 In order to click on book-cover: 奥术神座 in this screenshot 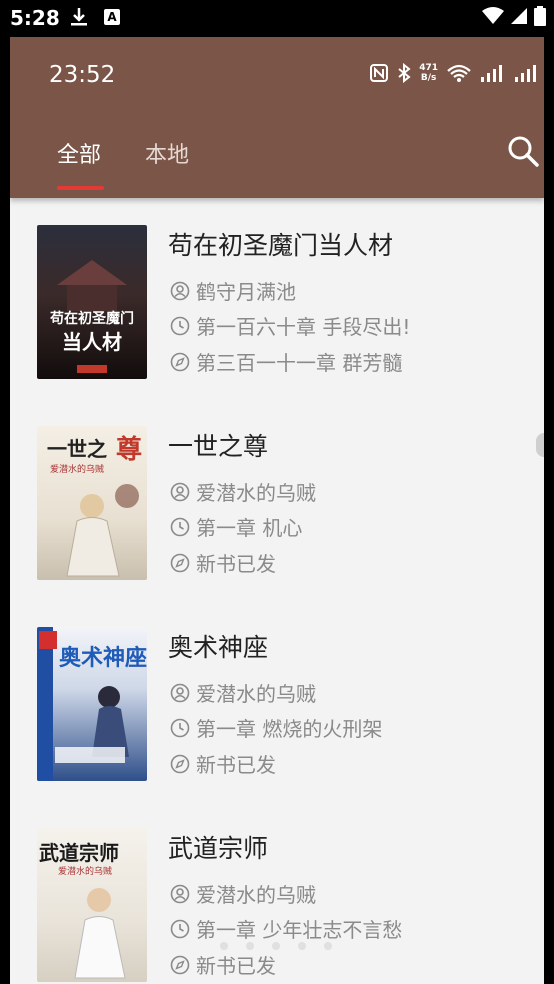, I will do `click(92, 704)`.